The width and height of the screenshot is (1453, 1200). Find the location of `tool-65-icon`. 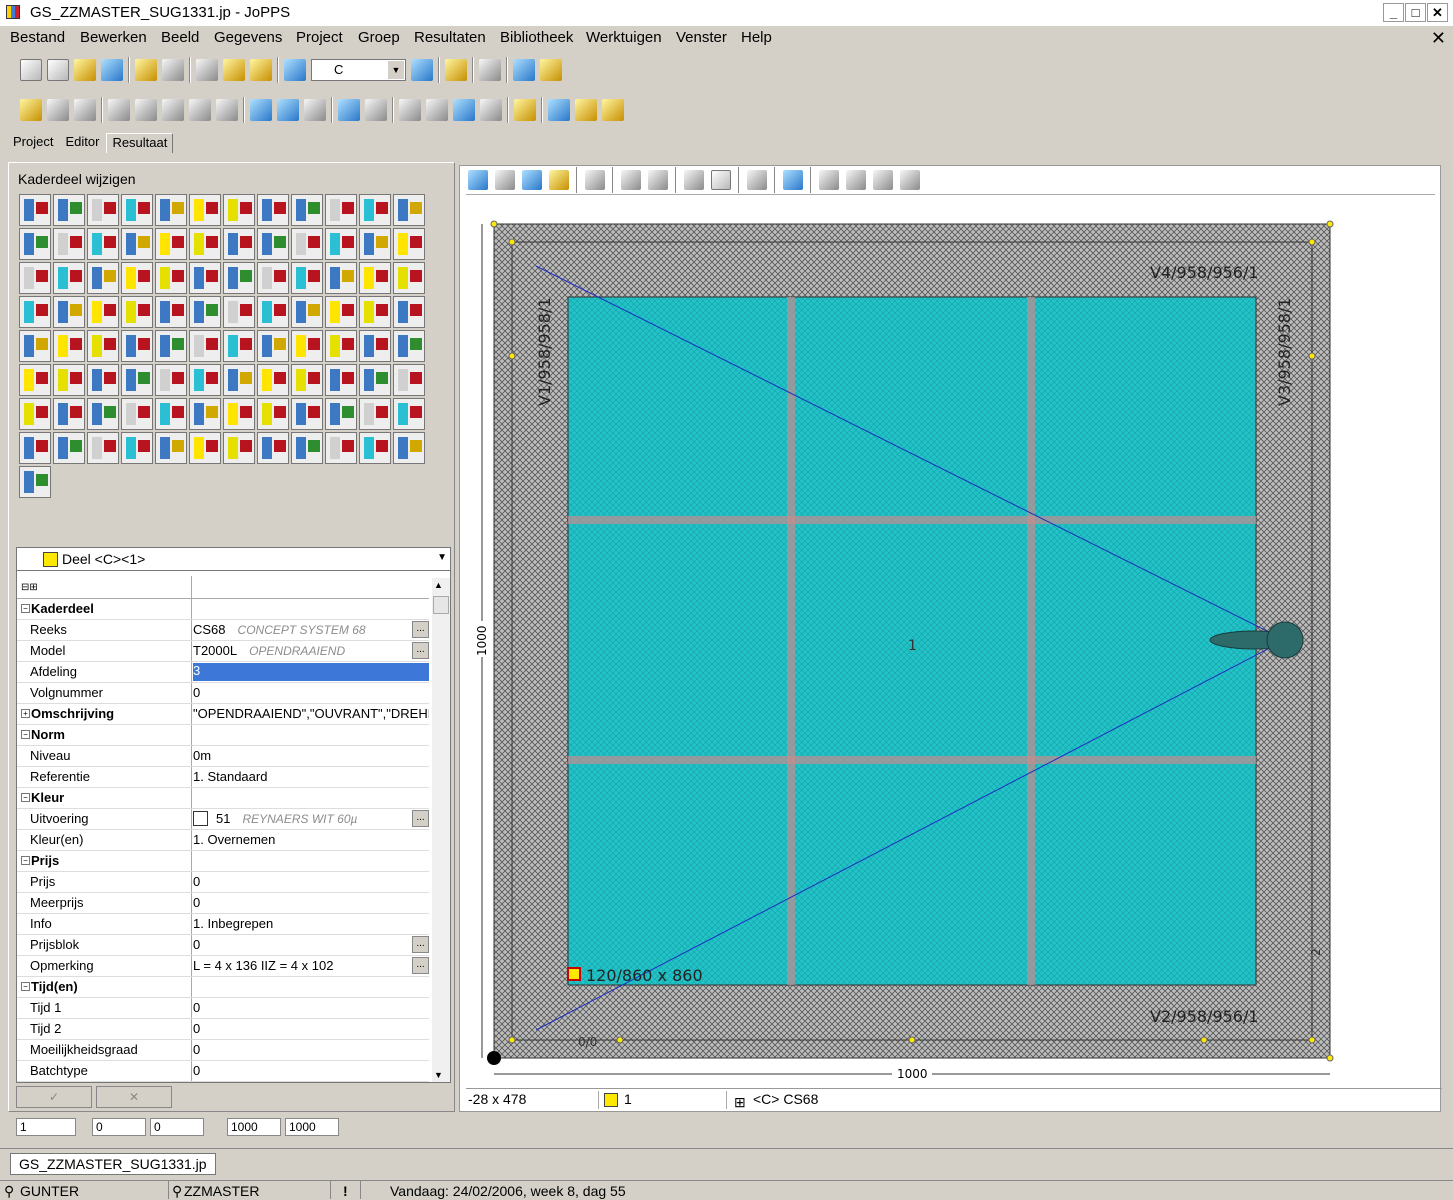

tool-65-icon is located at coordinates (171, 380).